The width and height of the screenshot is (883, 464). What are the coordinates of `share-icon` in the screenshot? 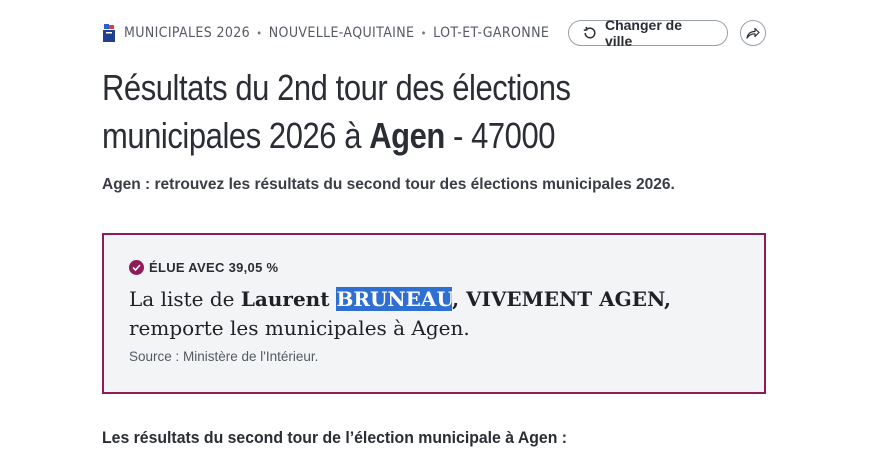 It's located at (753, 33).